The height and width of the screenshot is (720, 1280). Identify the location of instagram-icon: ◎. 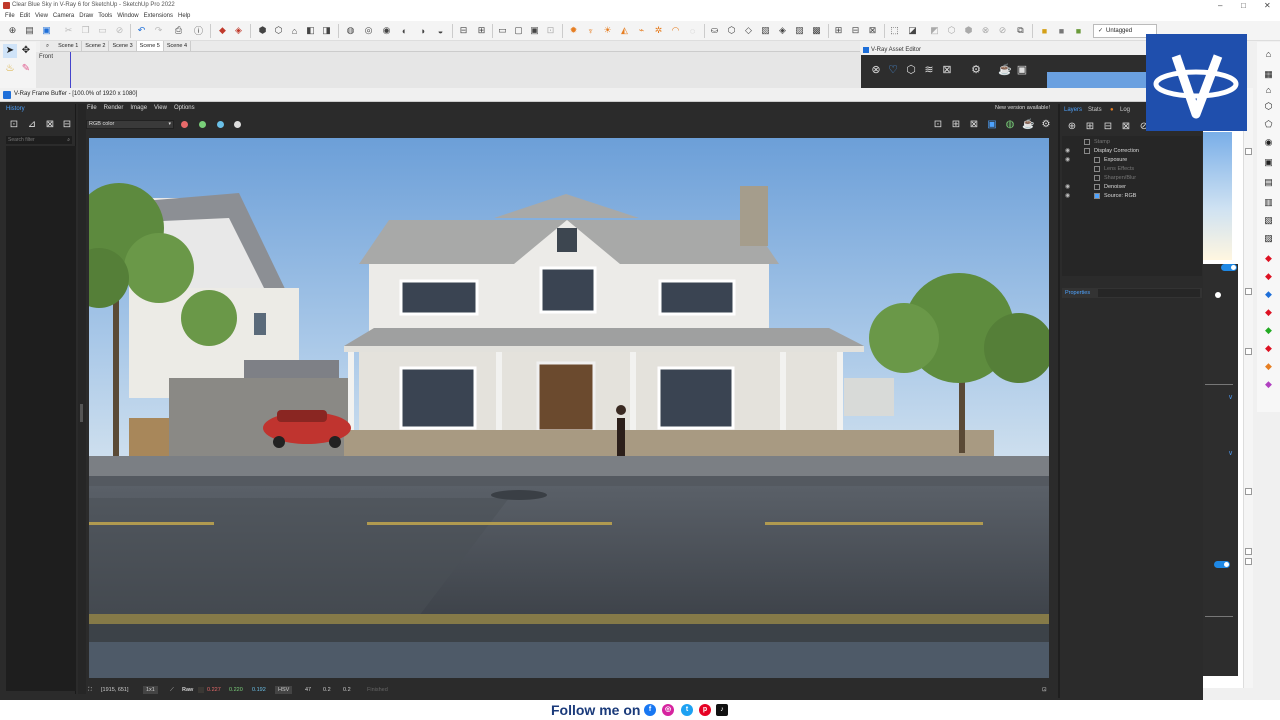
(668, 710).